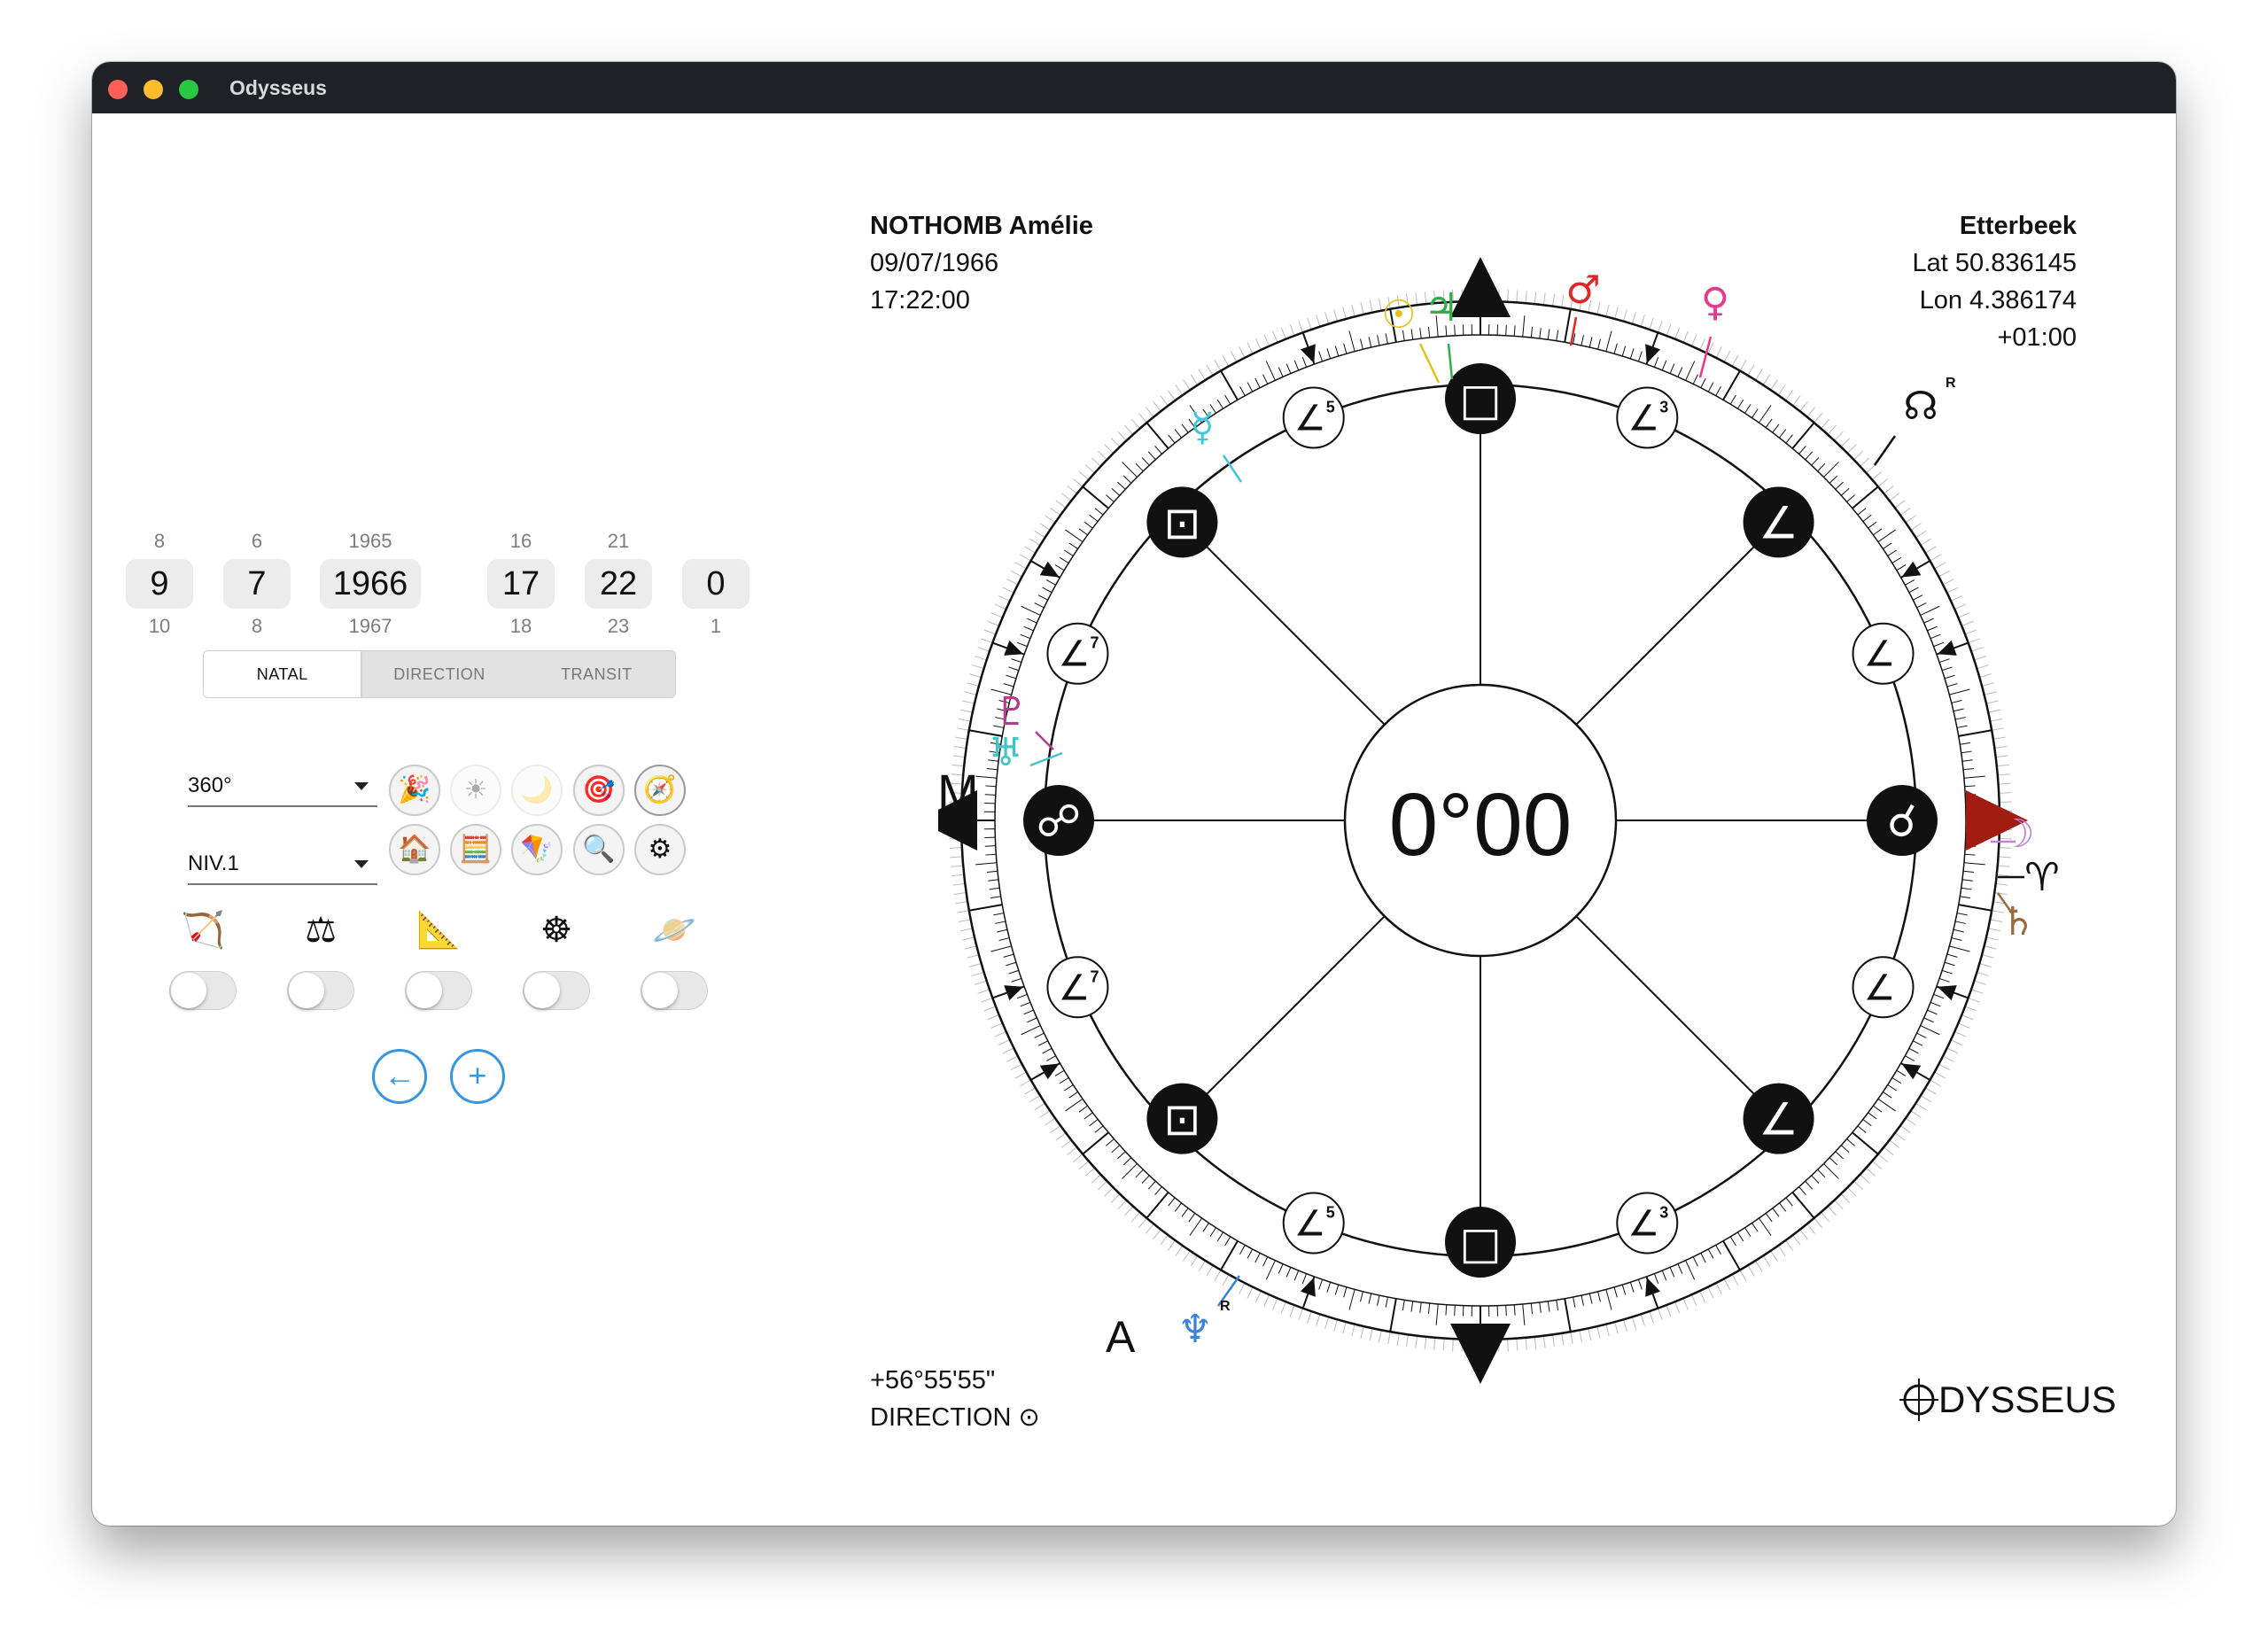 This screenshot has width=2268, height=1647. I want to click on sun-icon: ☀, so click(475, 790).